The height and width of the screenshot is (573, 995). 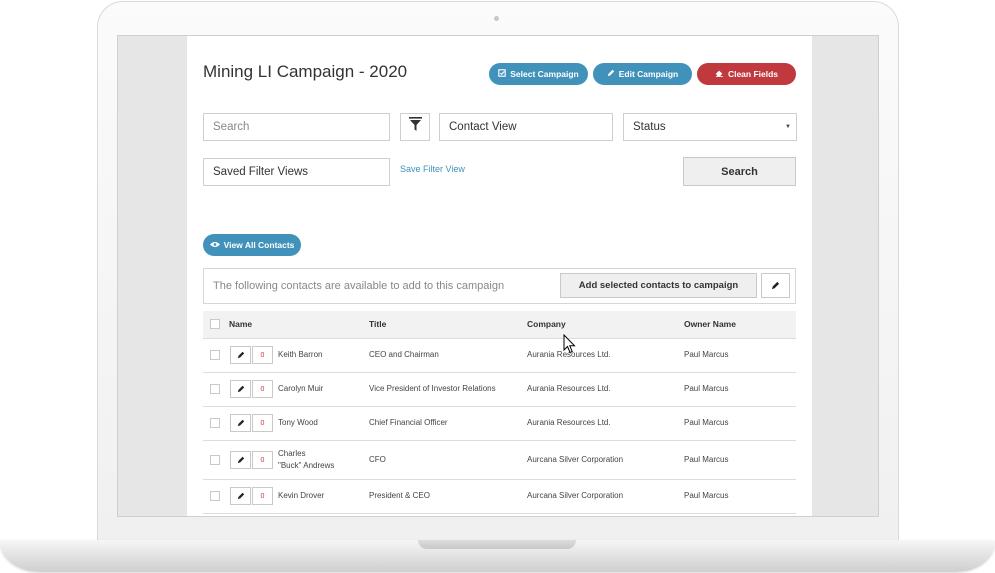 What do you see at coordinates (710, 127) in the screenshot?
I see `status-select: Status ▼` at bounding box center [710, 127].